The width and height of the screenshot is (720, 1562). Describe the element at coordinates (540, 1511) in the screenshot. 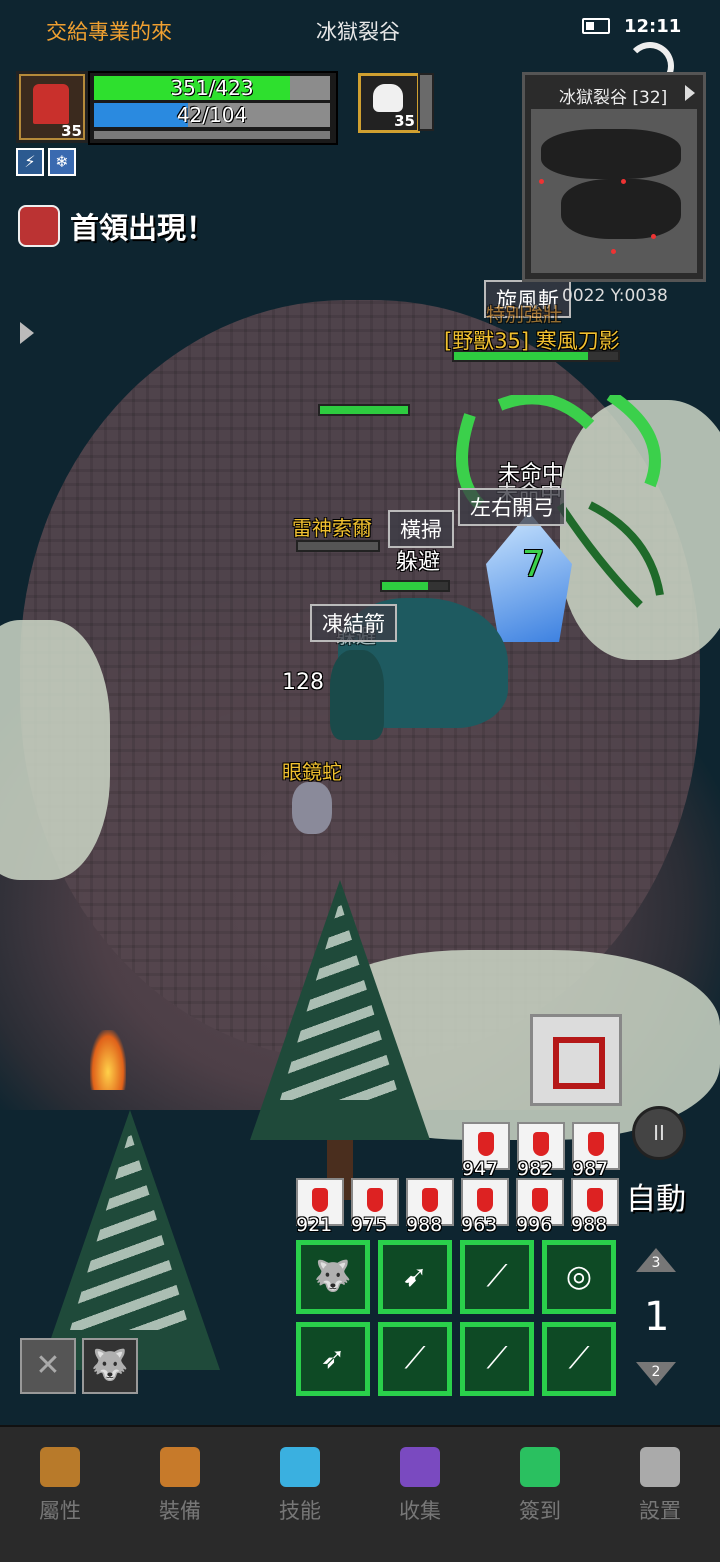

I see `nav-label: 簽到` at that location.